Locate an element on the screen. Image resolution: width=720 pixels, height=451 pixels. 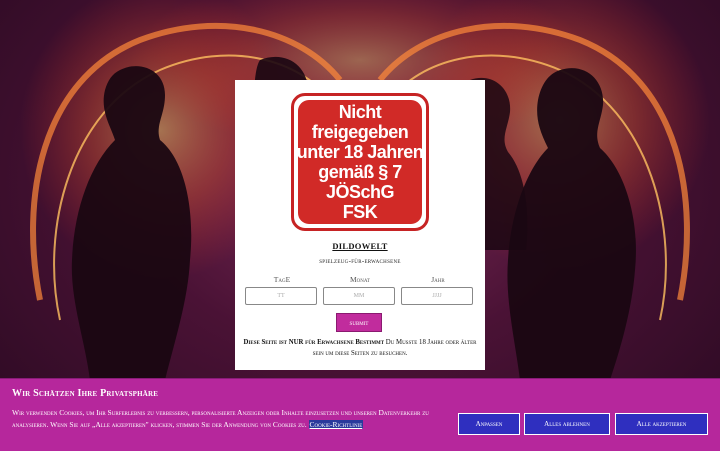
sign-line: unter 18 Jahren is located at coordinates (360, 152).